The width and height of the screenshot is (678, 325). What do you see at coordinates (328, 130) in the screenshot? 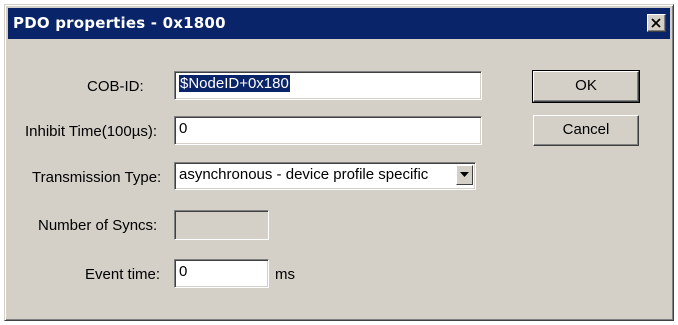
I see `inhibit-time-input: 0` at bounding box center [328, 130].